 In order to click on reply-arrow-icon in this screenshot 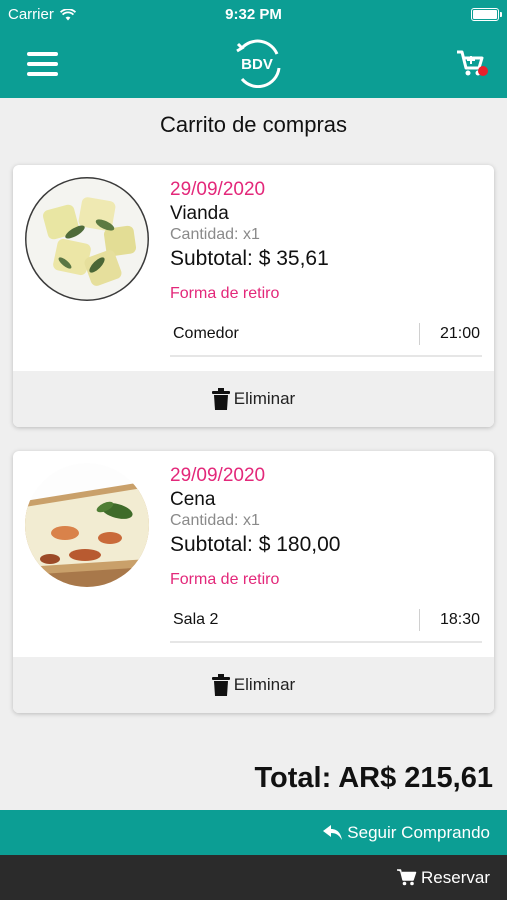, I will do `click(333, 832)`.